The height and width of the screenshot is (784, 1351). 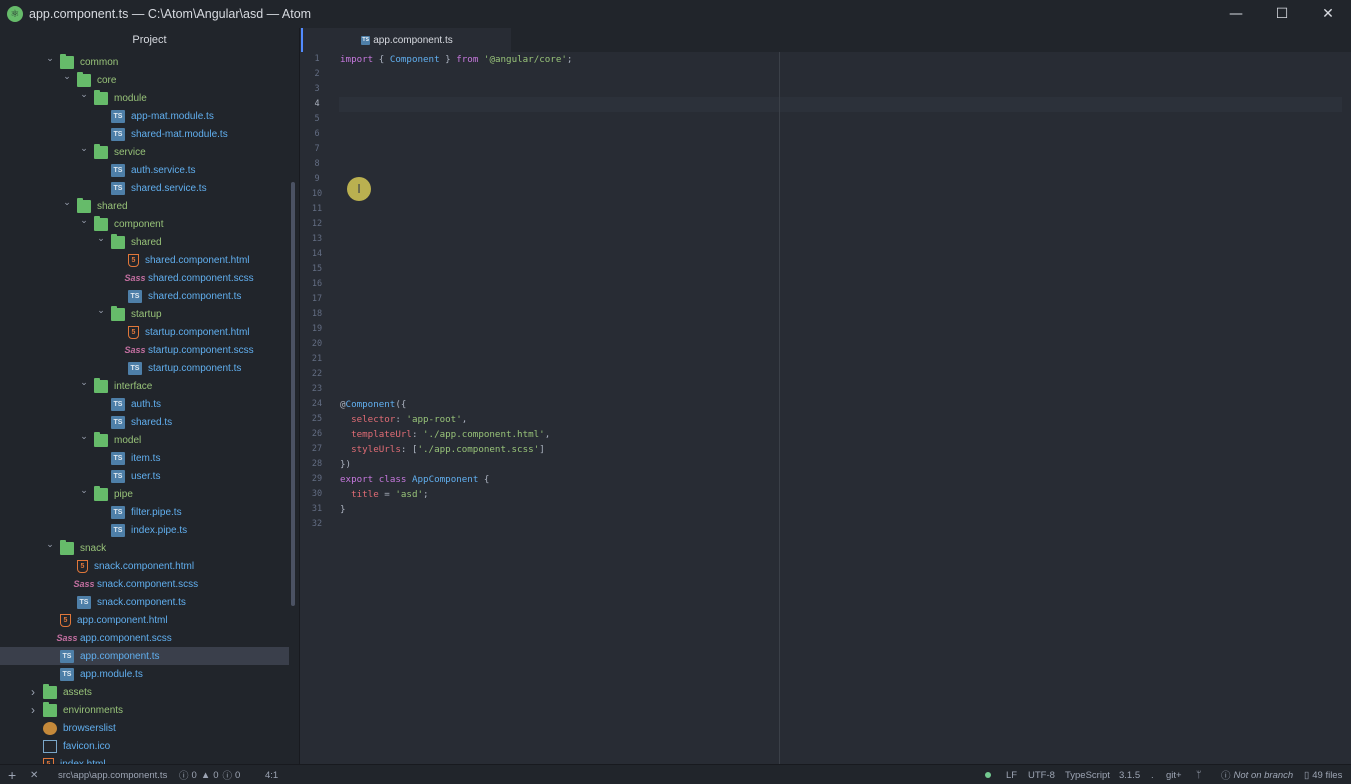 What do you see at coordinates (144, 440) in the screenshot?
I see `tree-folder: ⌄ model` at bounding box center [144, 440].